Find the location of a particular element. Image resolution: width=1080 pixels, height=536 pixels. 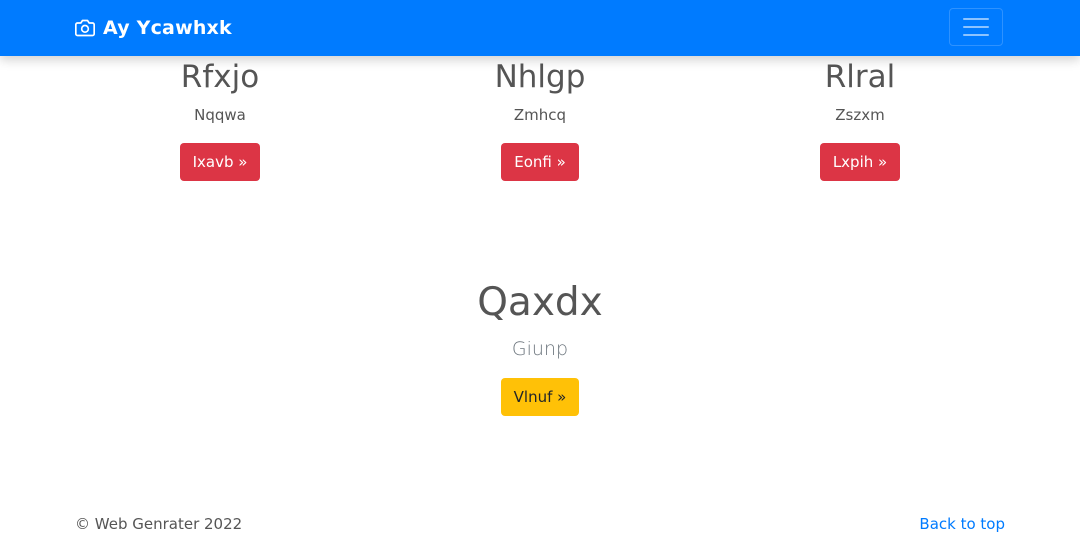

feature-lead: Giunp is located at coordinates (540, 349).